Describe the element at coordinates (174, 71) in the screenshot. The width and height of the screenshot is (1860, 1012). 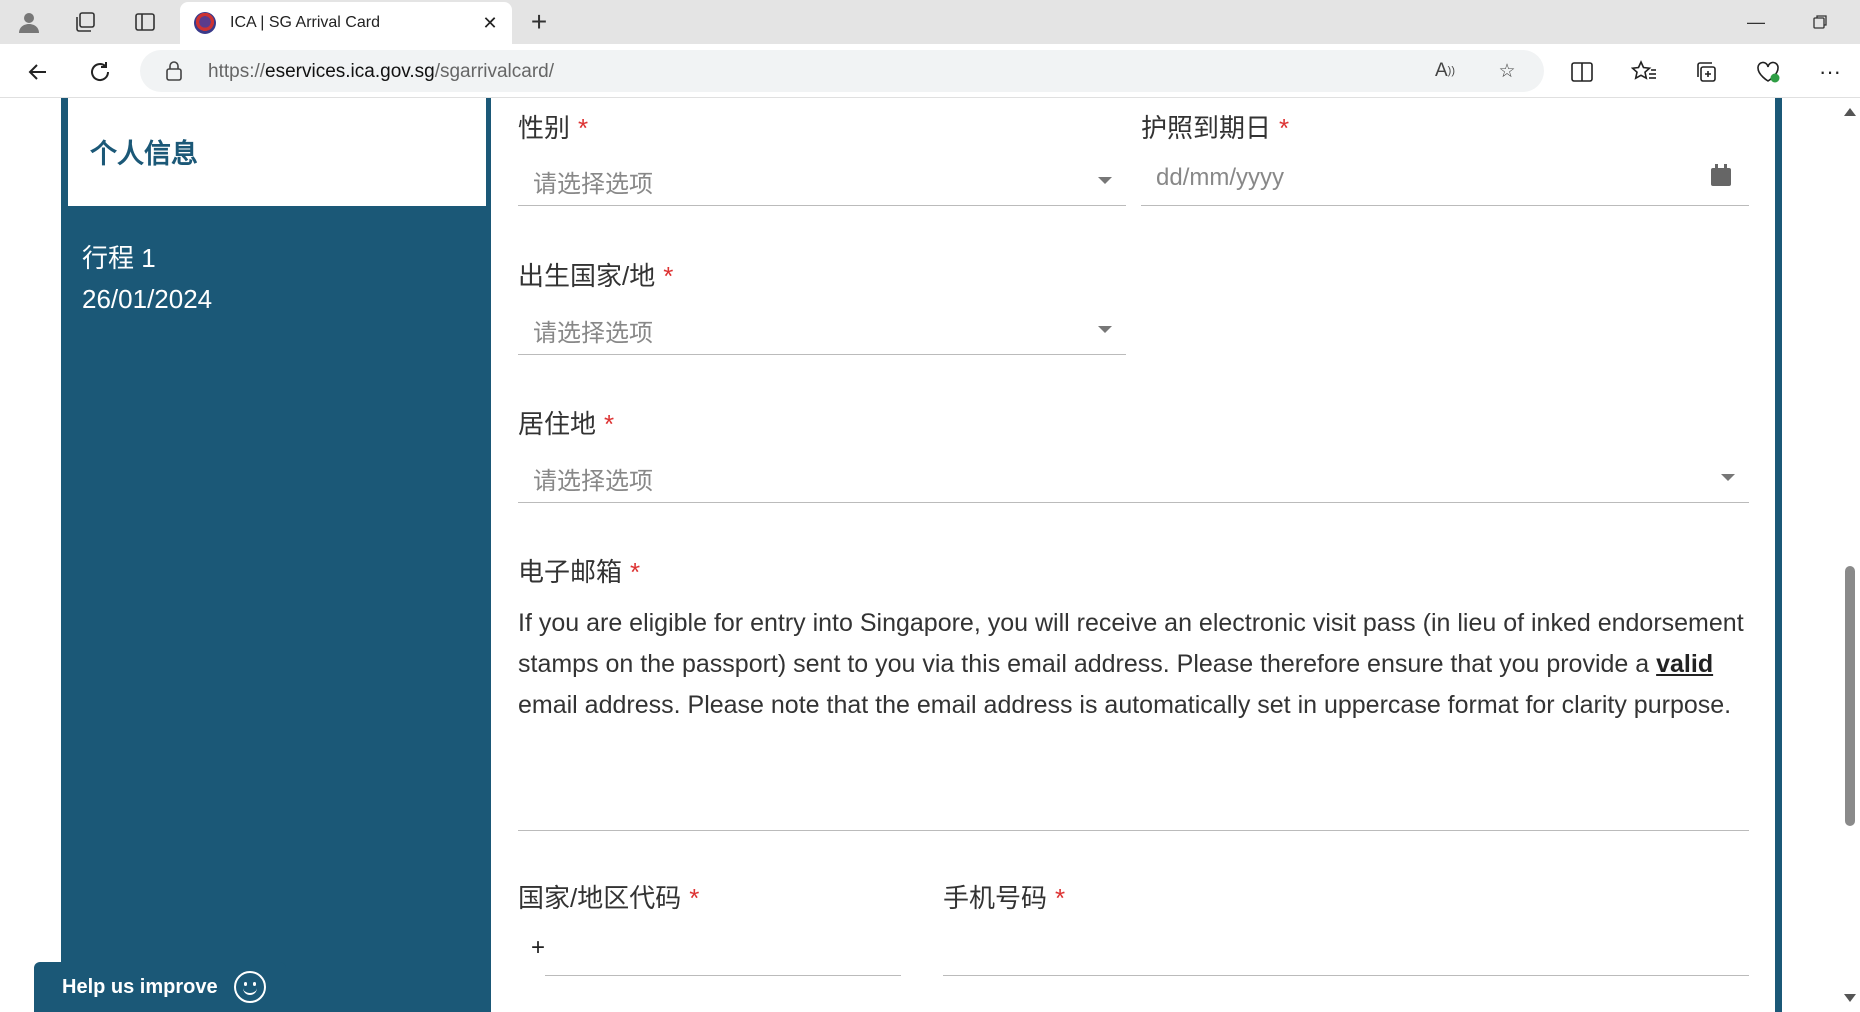
I see `lock-icon` at that location.